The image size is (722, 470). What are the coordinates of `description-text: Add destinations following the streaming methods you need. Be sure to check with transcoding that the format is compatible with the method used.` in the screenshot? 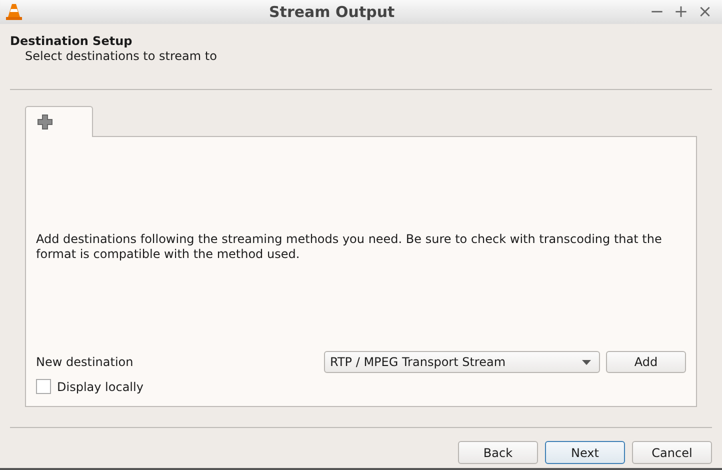 It's located at (349, 247).